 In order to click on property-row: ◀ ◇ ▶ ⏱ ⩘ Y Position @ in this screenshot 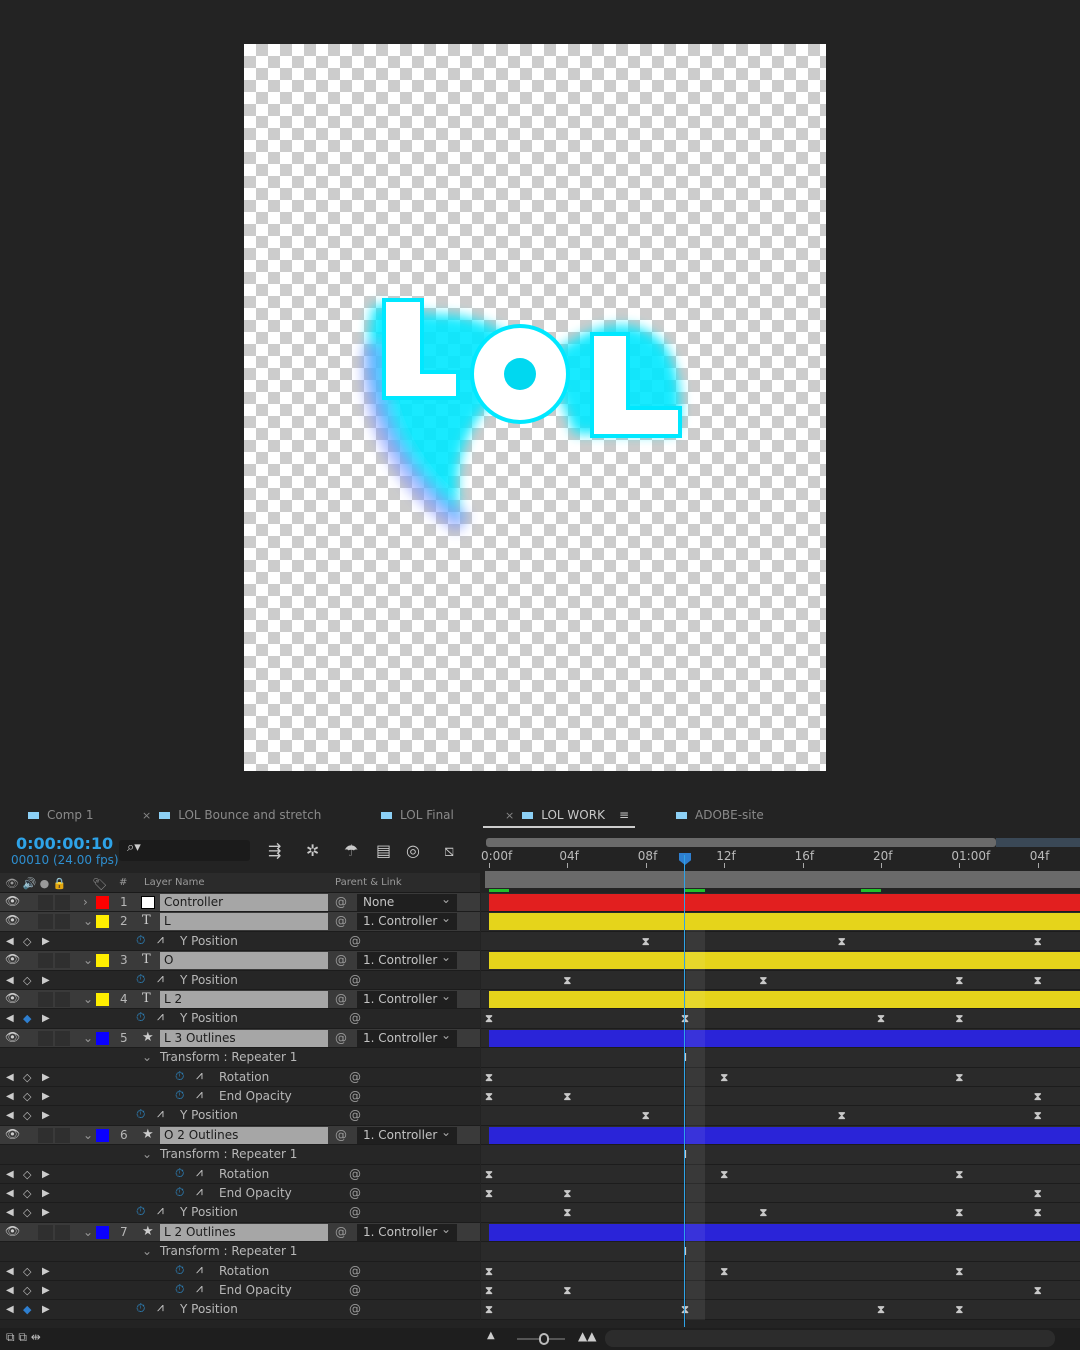, I will do `click(240, 1213)`.